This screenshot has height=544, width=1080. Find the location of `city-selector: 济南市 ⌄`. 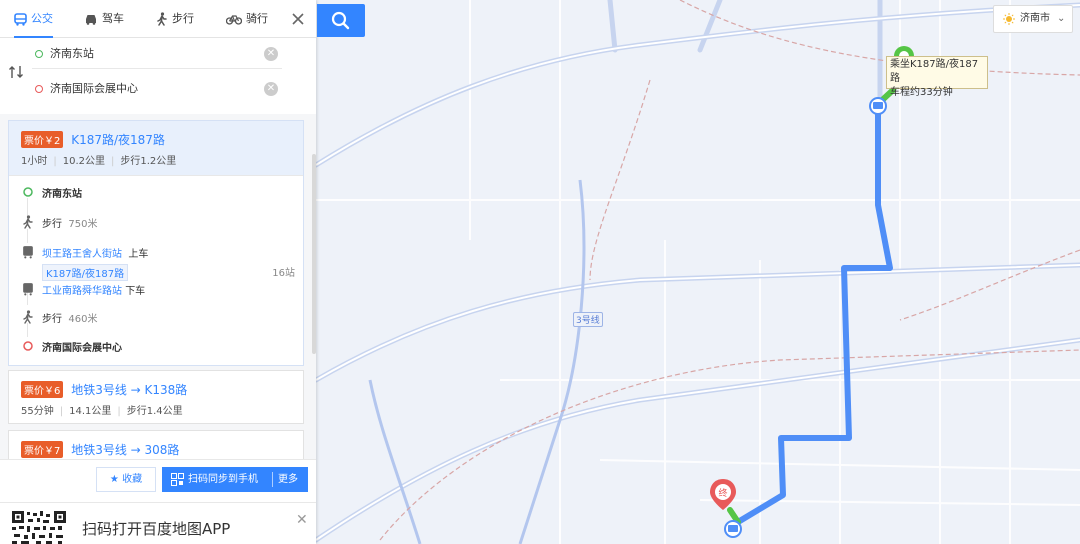

city-selector: 济南市 ⌄ is located at coordinates (1033, 19).